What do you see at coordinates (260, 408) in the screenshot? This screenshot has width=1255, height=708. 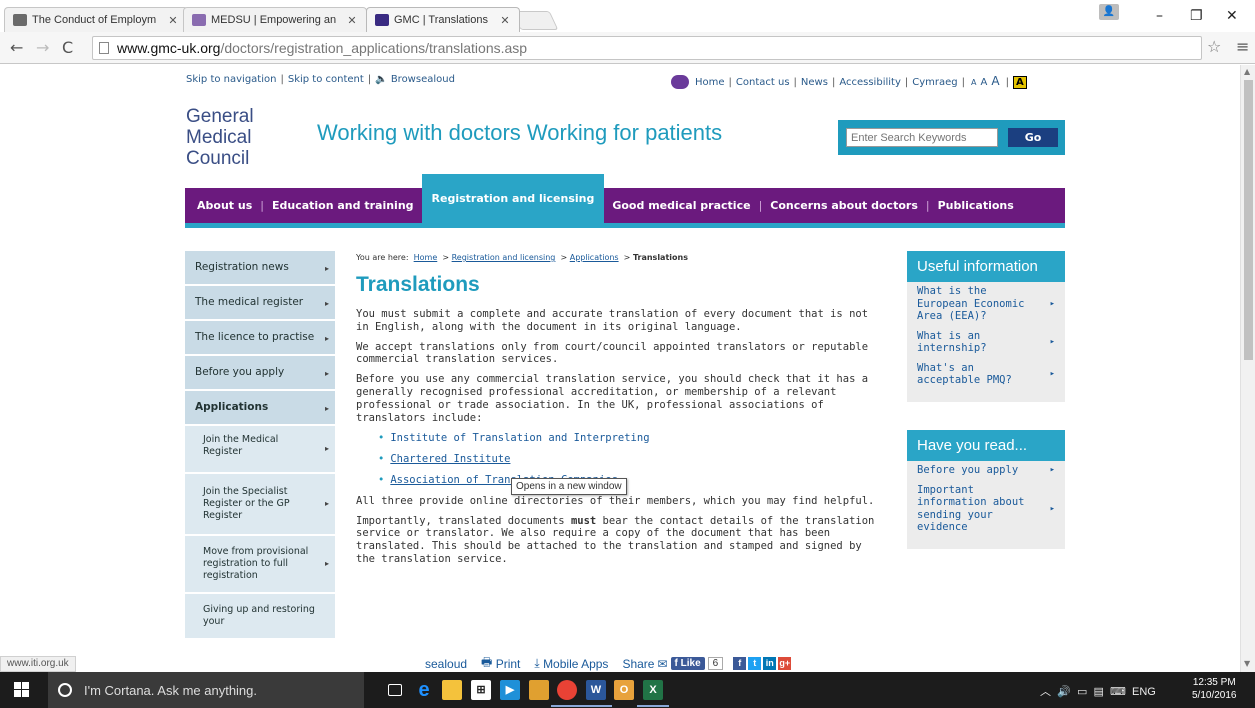 I see `leftnav-applications: Applications ▸` at bounding box center [260, 408].